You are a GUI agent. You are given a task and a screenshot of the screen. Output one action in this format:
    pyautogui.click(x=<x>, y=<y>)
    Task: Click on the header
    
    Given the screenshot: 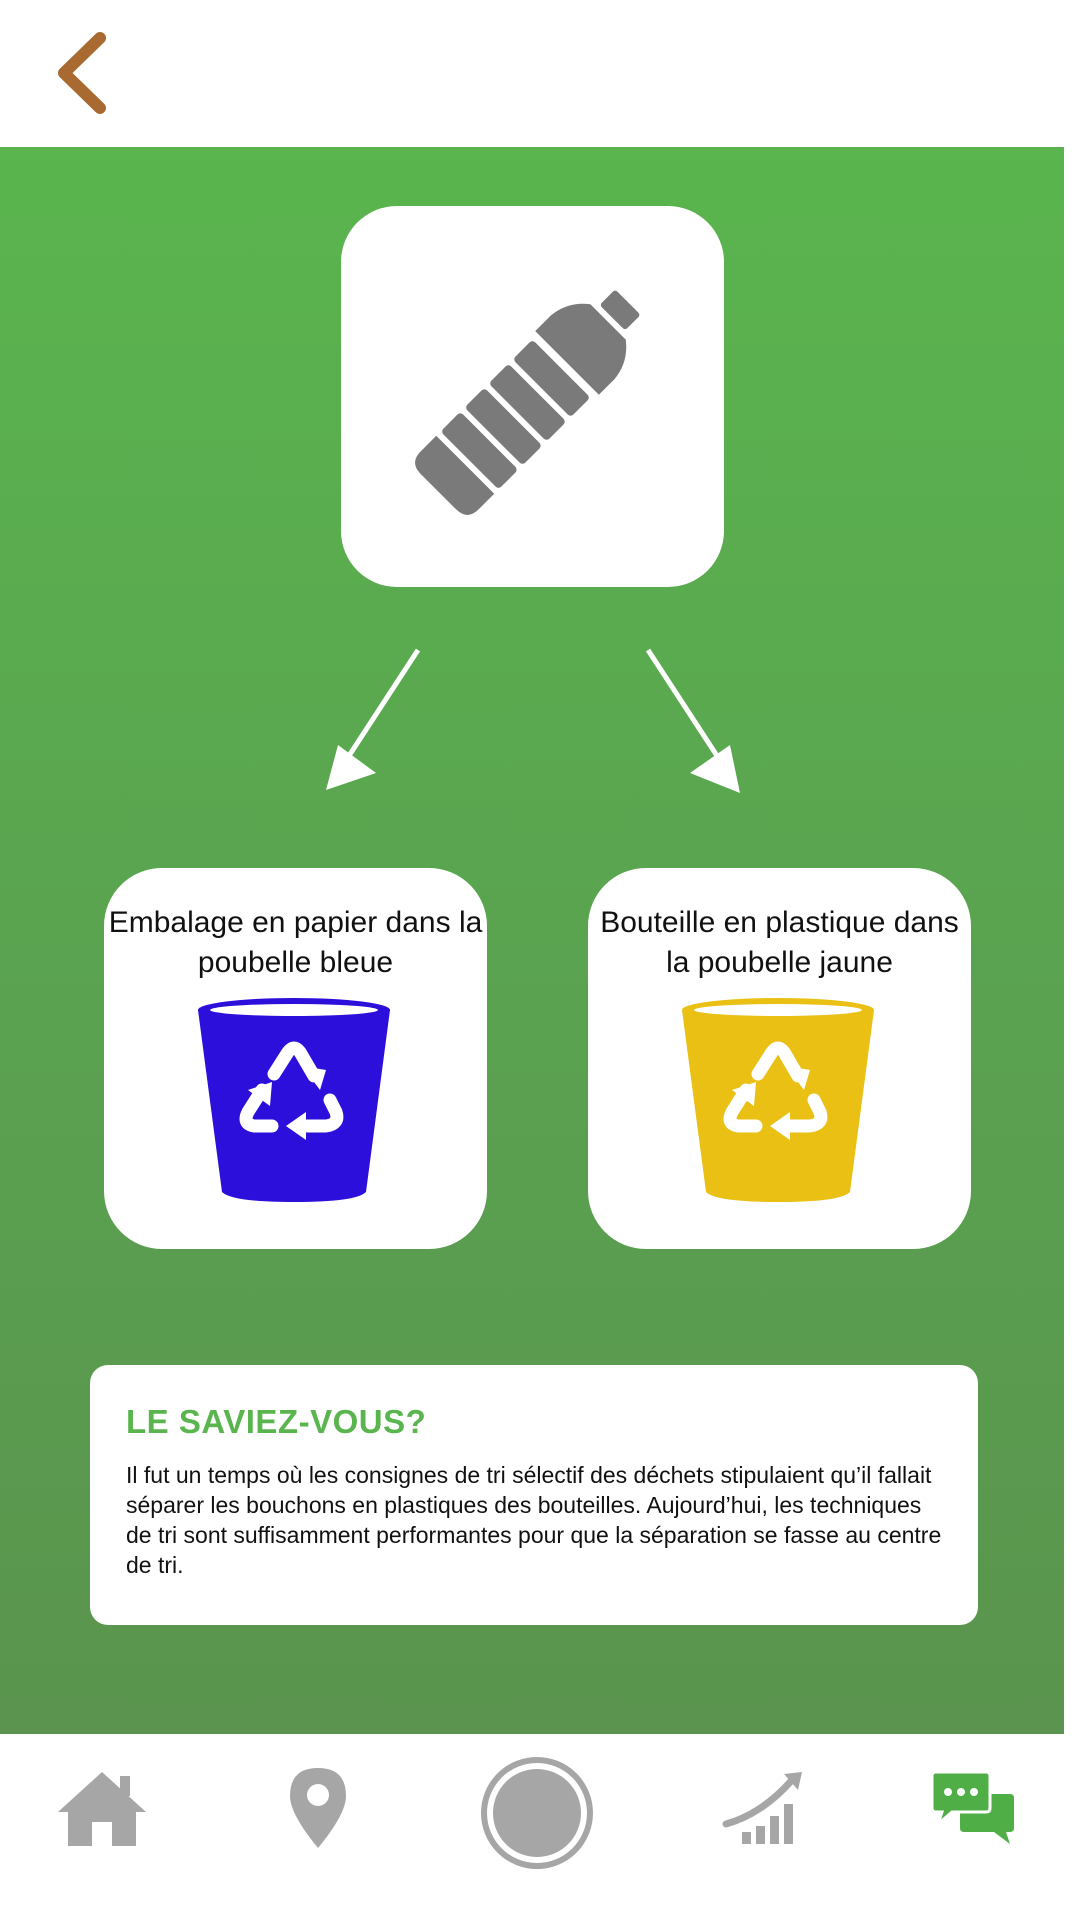 What is the action you would take?
    pyautogui.click(x=540, y=73)
    